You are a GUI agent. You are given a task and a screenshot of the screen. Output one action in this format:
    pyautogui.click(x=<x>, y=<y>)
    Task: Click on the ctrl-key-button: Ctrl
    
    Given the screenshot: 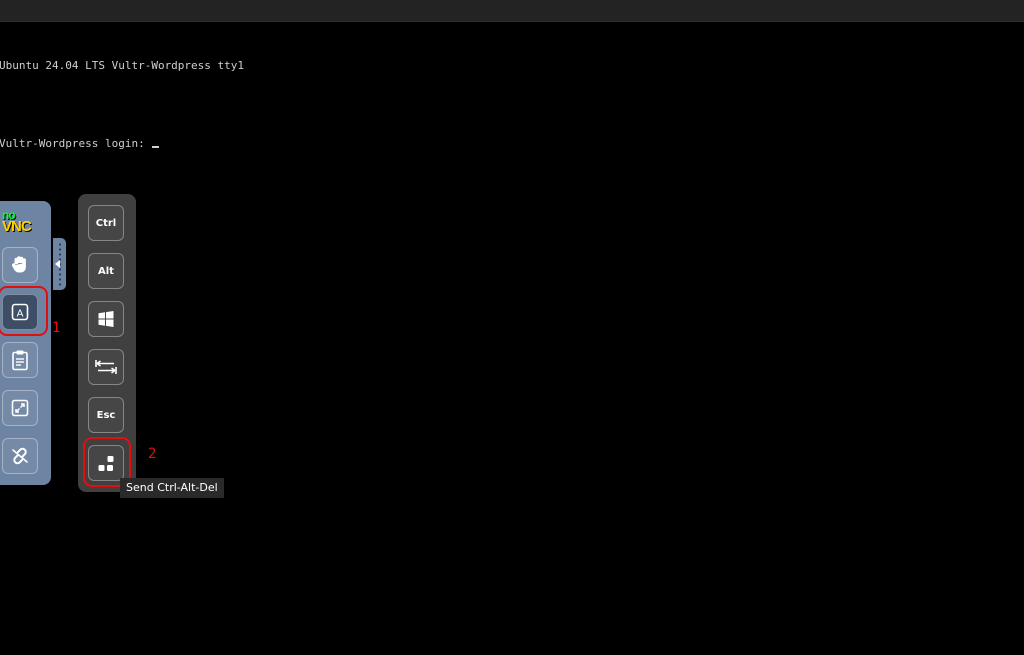 What is the action you would take?
    pyautogui.click(x=106, y=223)
    